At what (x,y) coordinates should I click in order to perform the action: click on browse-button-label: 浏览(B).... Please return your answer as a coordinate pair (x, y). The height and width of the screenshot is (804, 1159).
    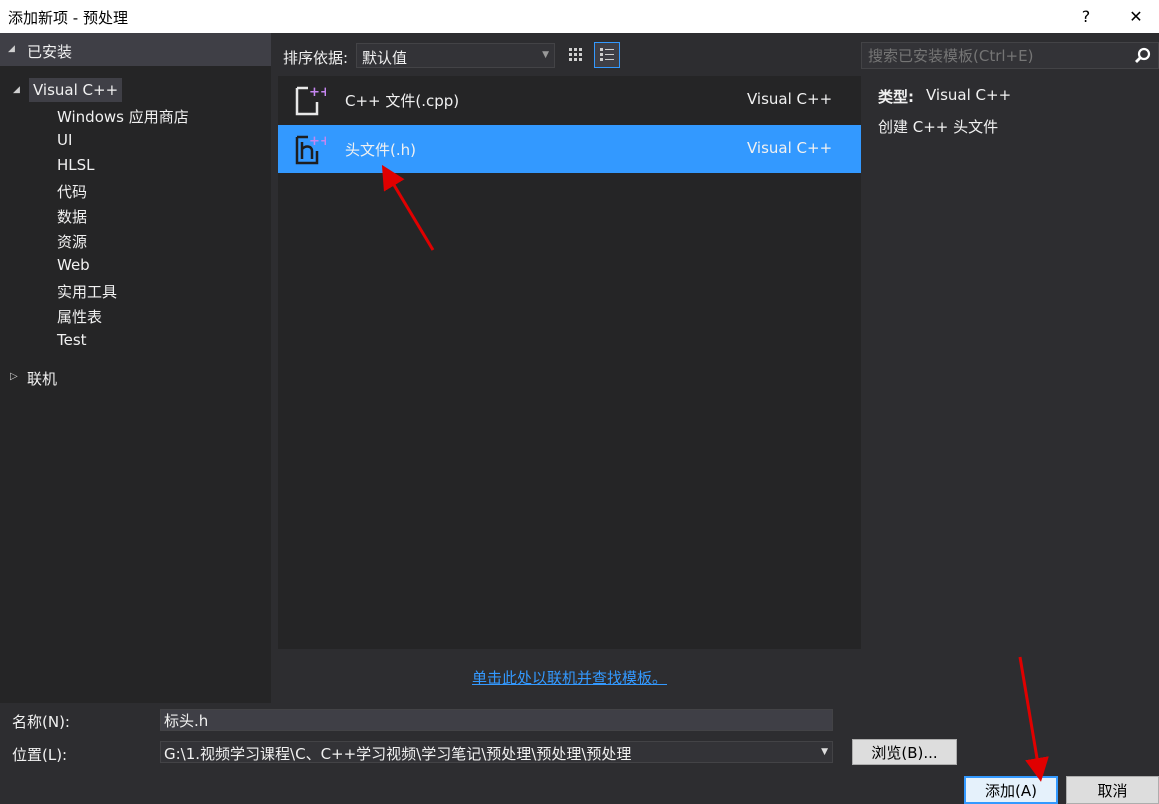
    Looking at the image, I should click on (904, 752).